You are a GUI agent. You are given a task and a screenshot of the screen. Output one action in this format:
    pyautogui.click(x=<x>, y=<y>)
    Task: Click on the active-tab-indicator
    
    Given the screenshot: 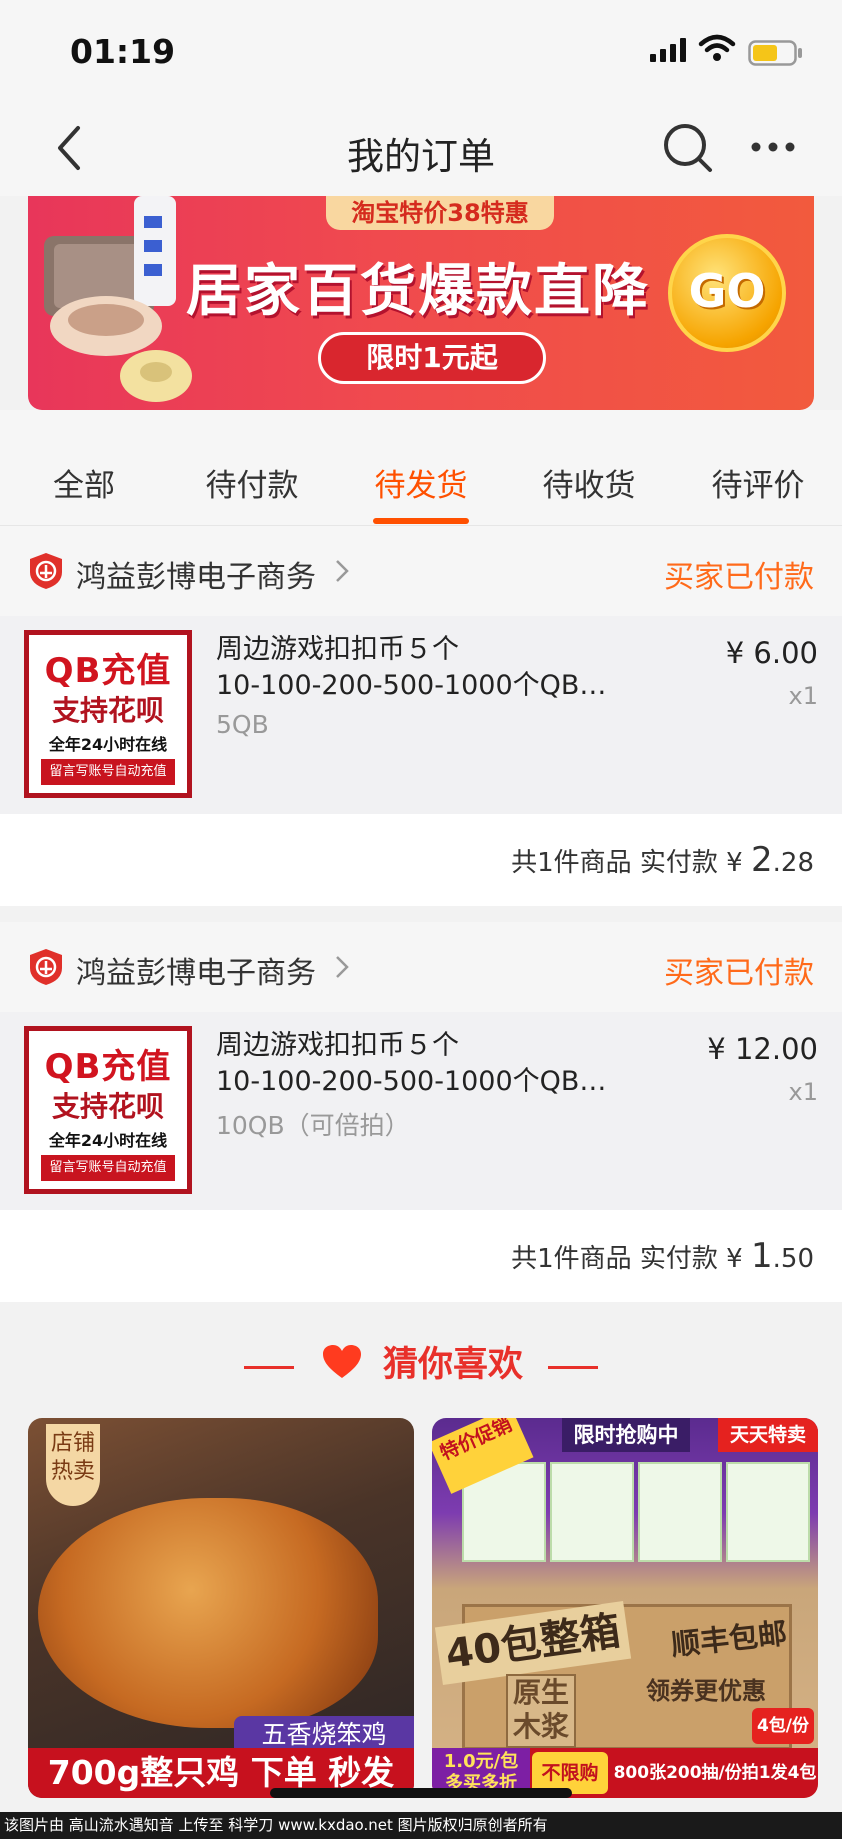 What is the action you would take?
    pyautogui.click(x=421, y=521)
    